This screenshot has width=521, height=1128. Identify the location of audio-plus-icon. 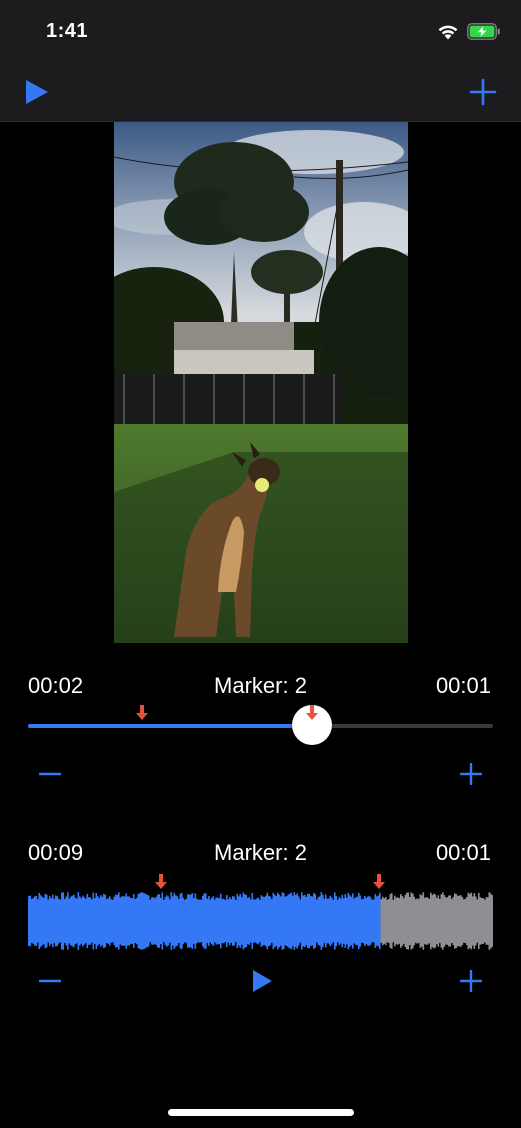
(471, 981).